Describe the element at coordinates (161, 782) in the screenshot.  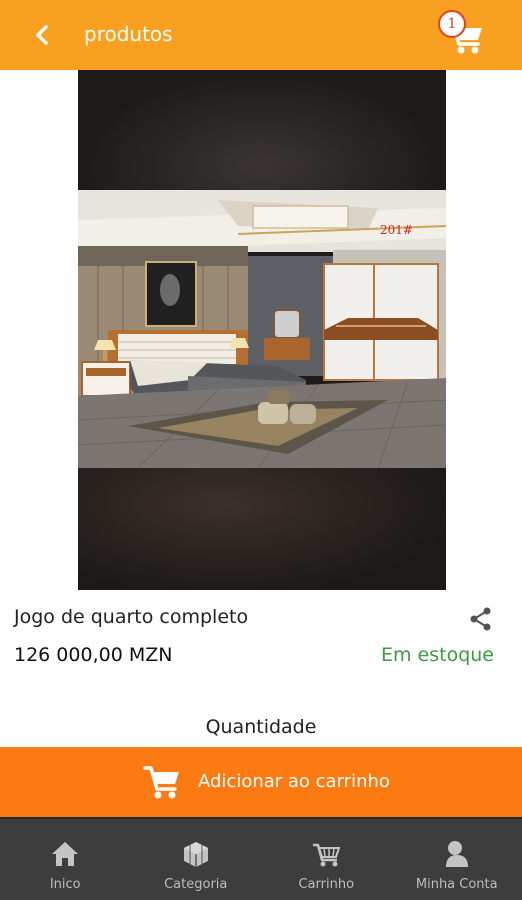
I see `cart-icon` at that location.